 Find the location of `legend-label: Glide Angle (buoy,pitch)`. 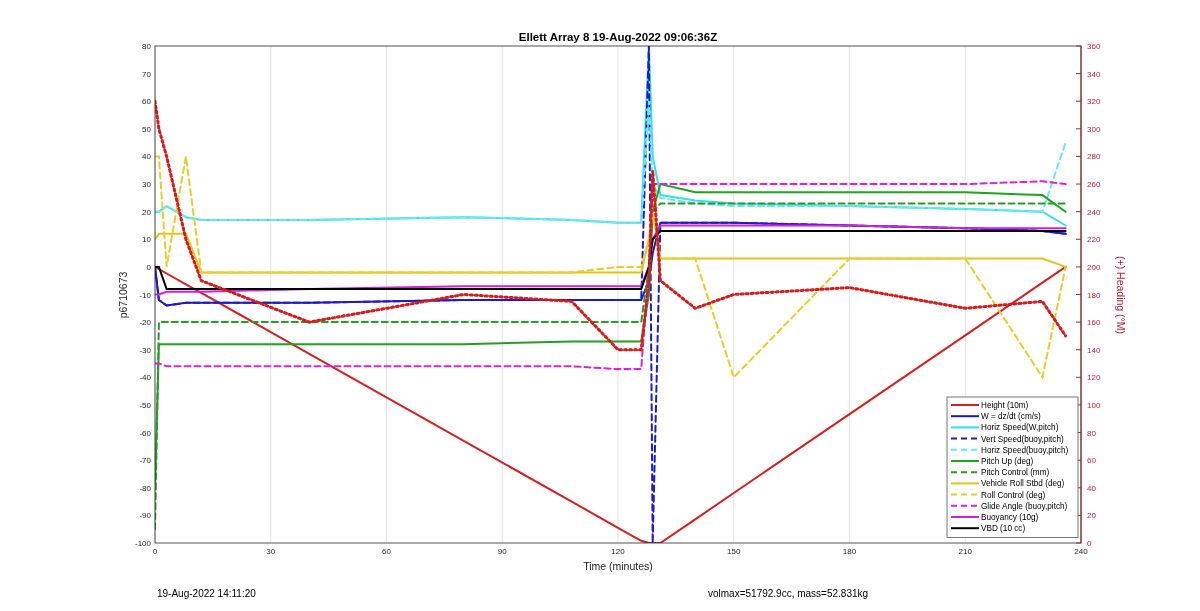

legend-label: Glide Angle (buoy,pitch) is located at coordinates (1024, 506).